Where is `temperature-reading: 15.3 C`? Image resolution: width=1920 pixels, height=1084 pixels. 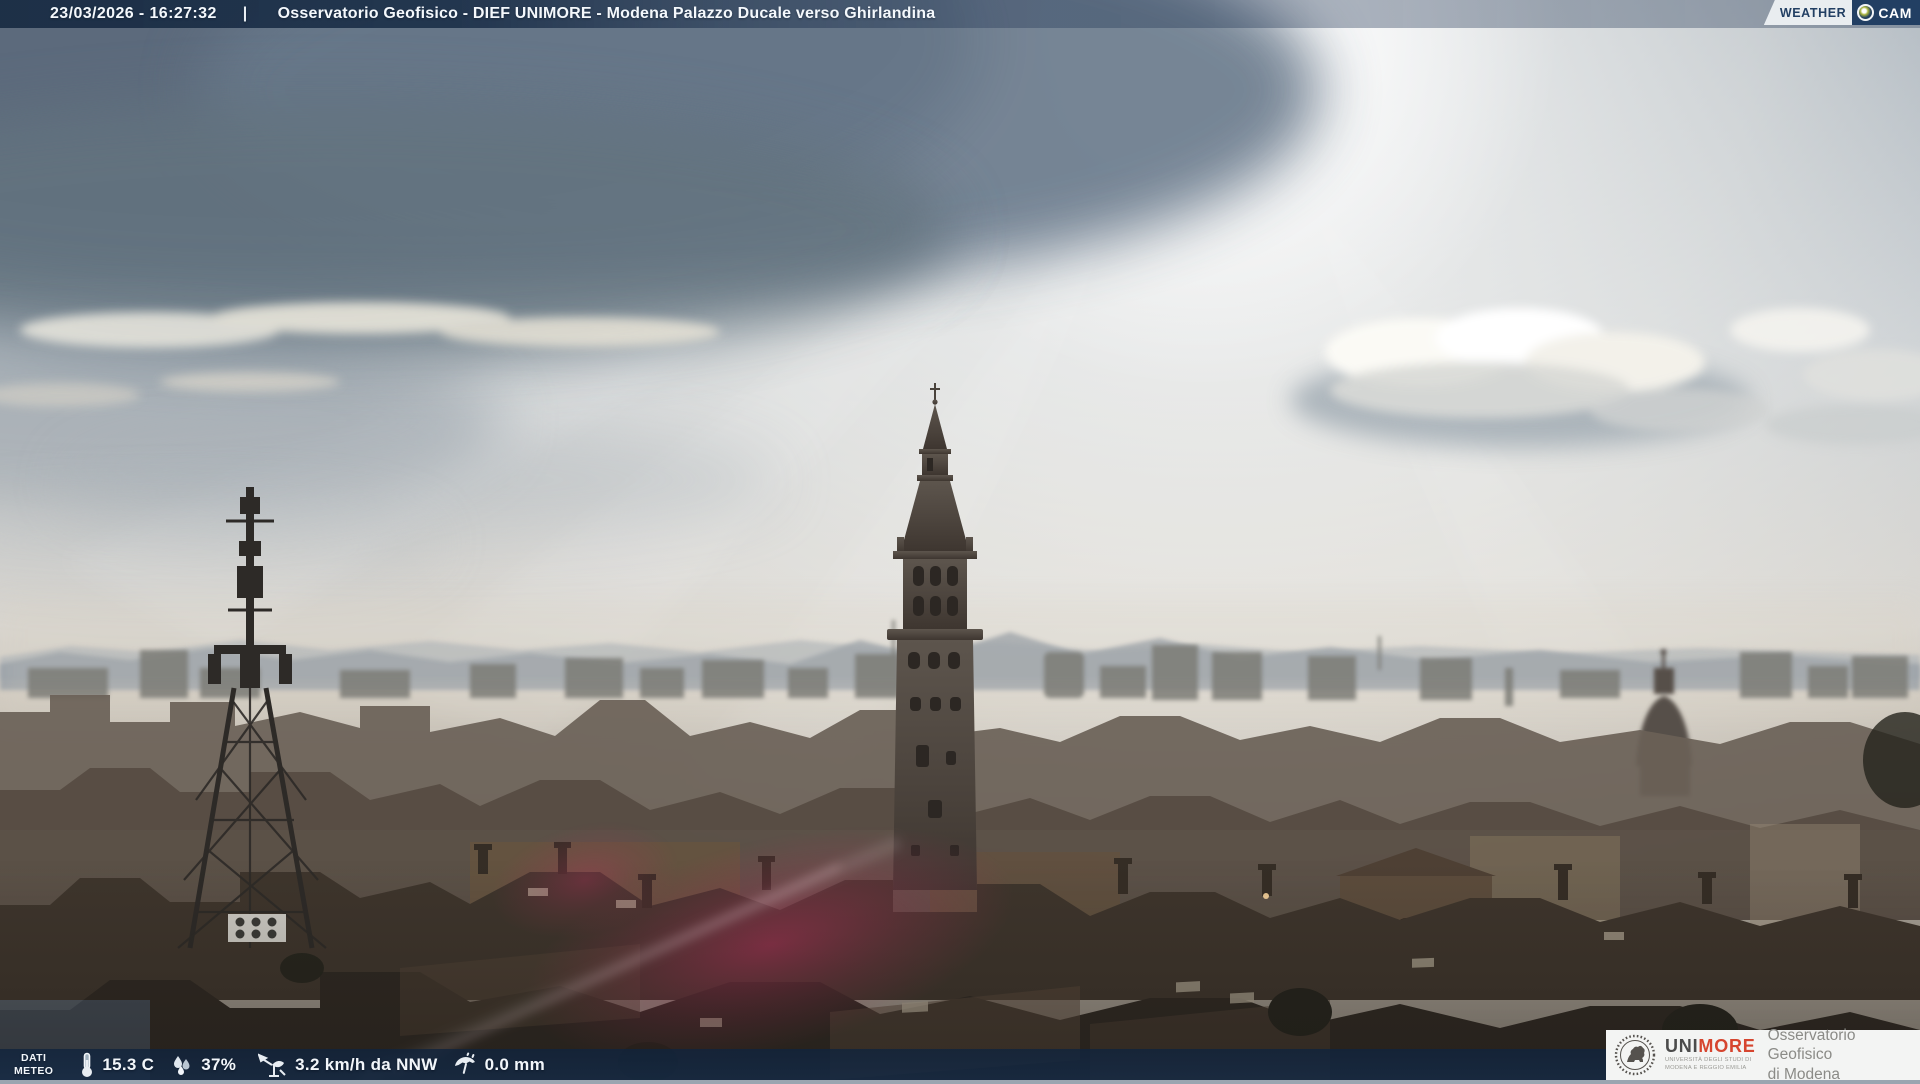 temperature-reading: 15.3 C is located at coordinates (116, 1065).